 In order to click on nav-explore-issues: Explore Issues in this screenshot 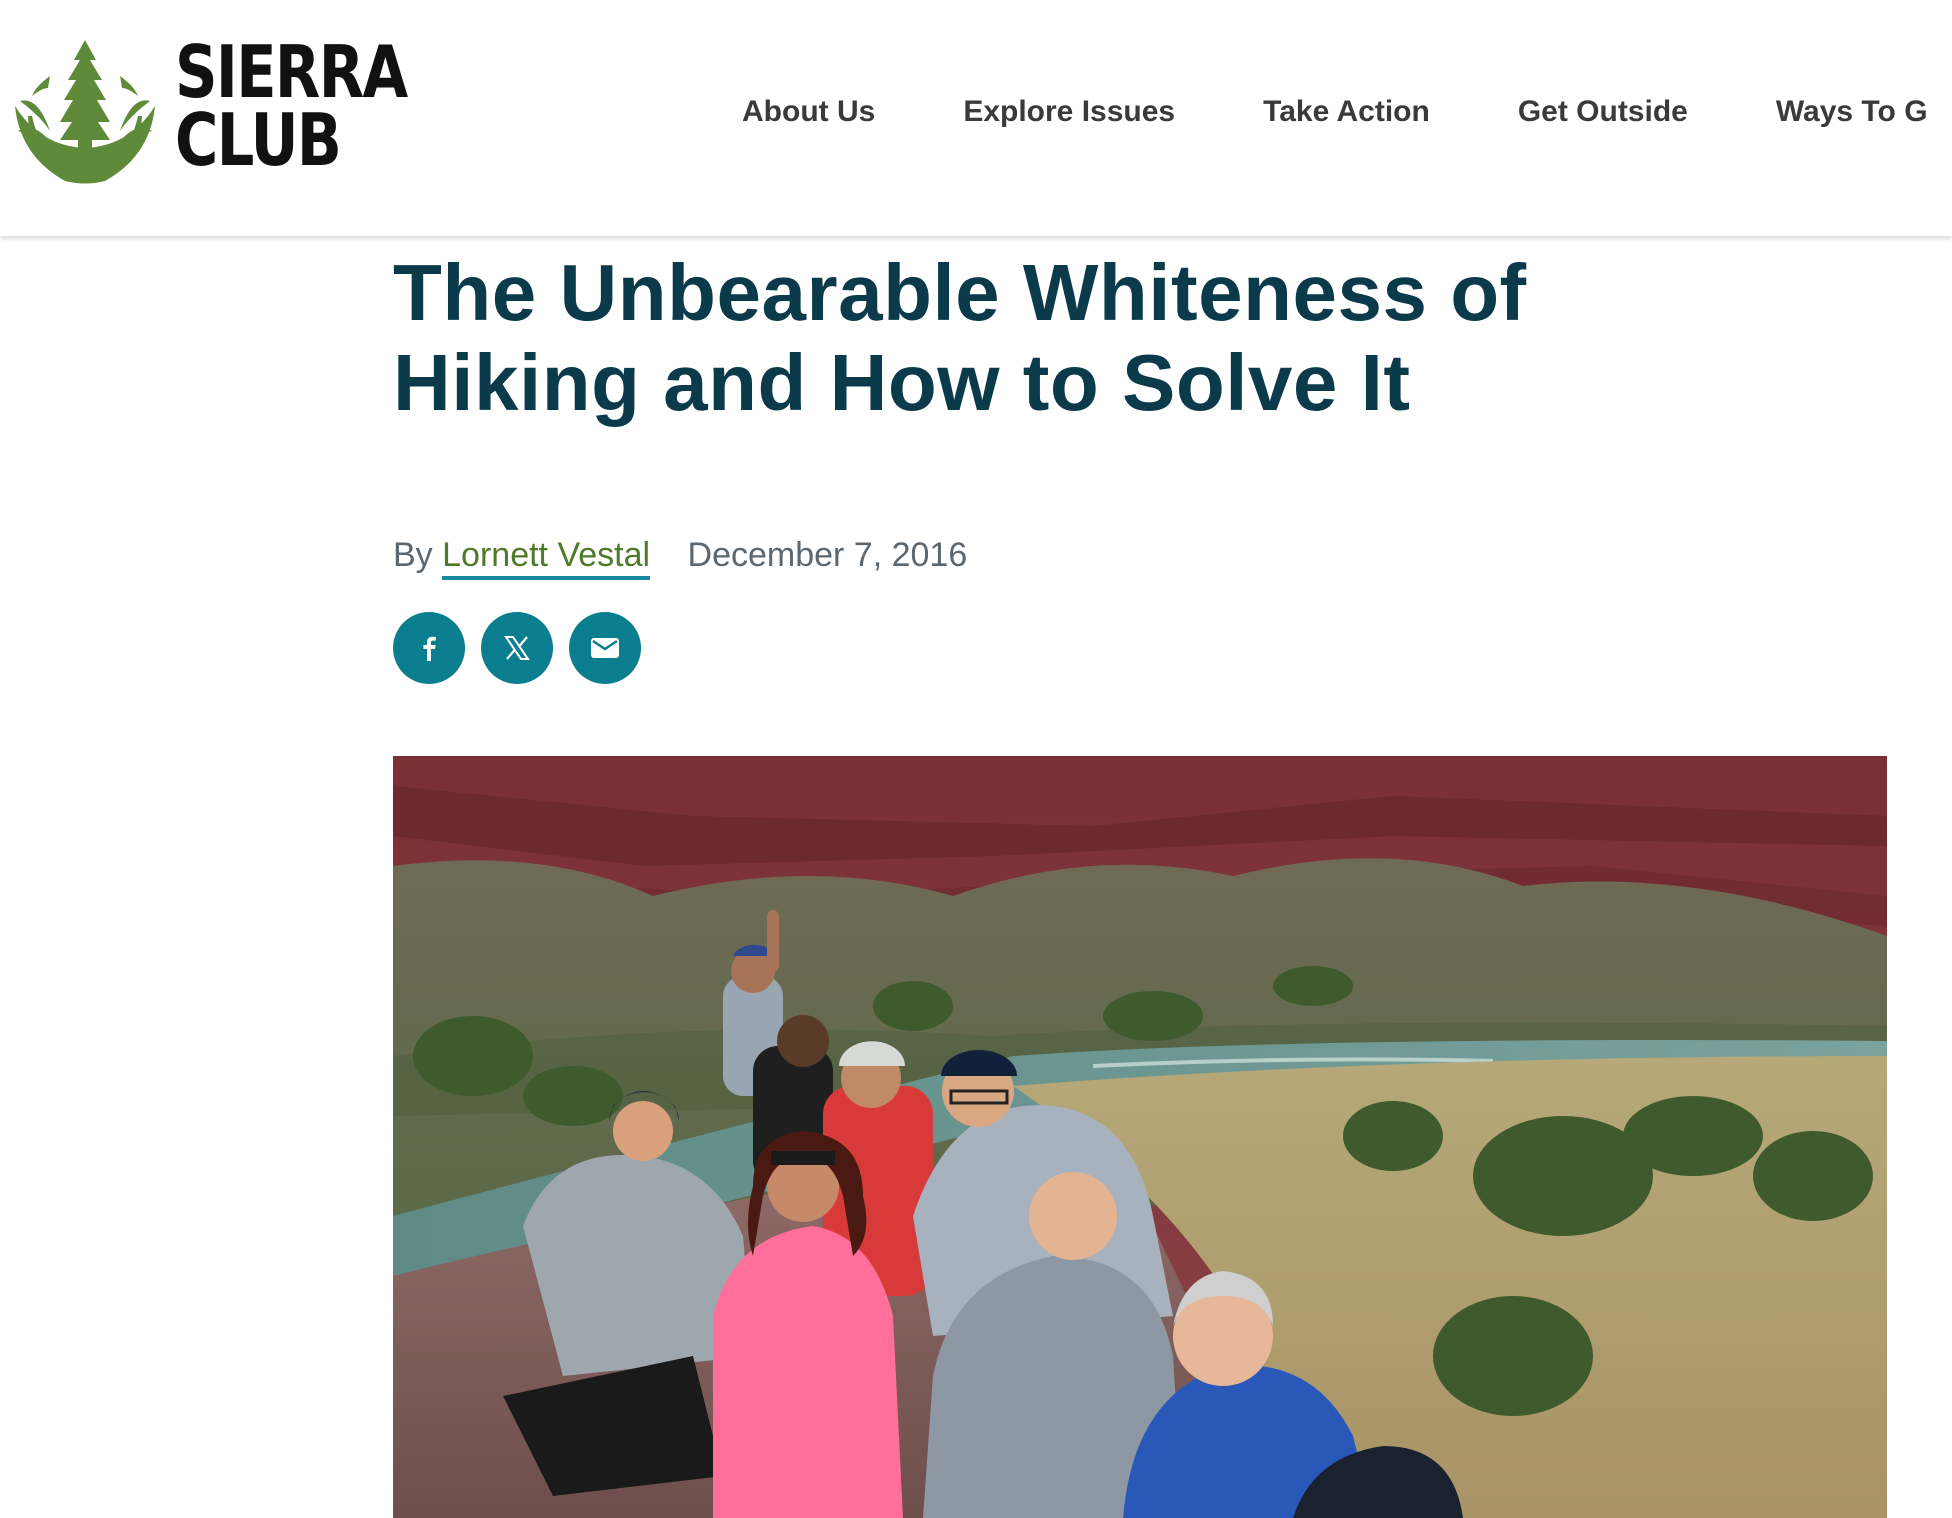, I will do `click(1069, 112)`.